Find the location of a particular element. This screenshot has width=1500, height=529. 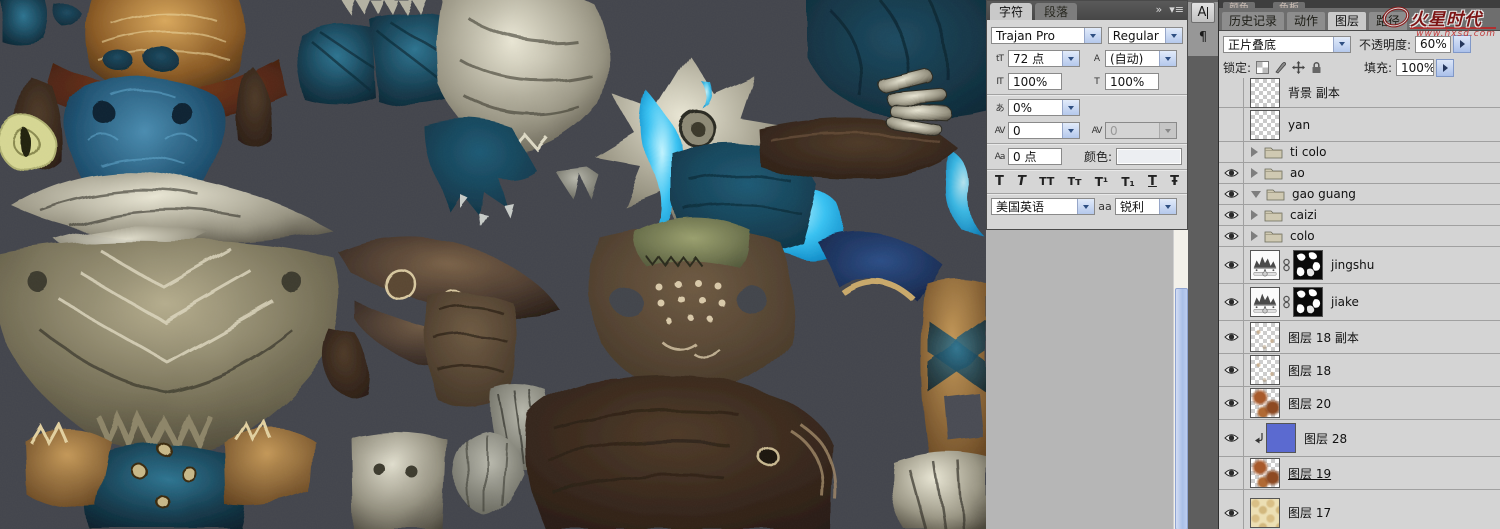

scrollbar-thumb is located at coordinates (1181, 408).